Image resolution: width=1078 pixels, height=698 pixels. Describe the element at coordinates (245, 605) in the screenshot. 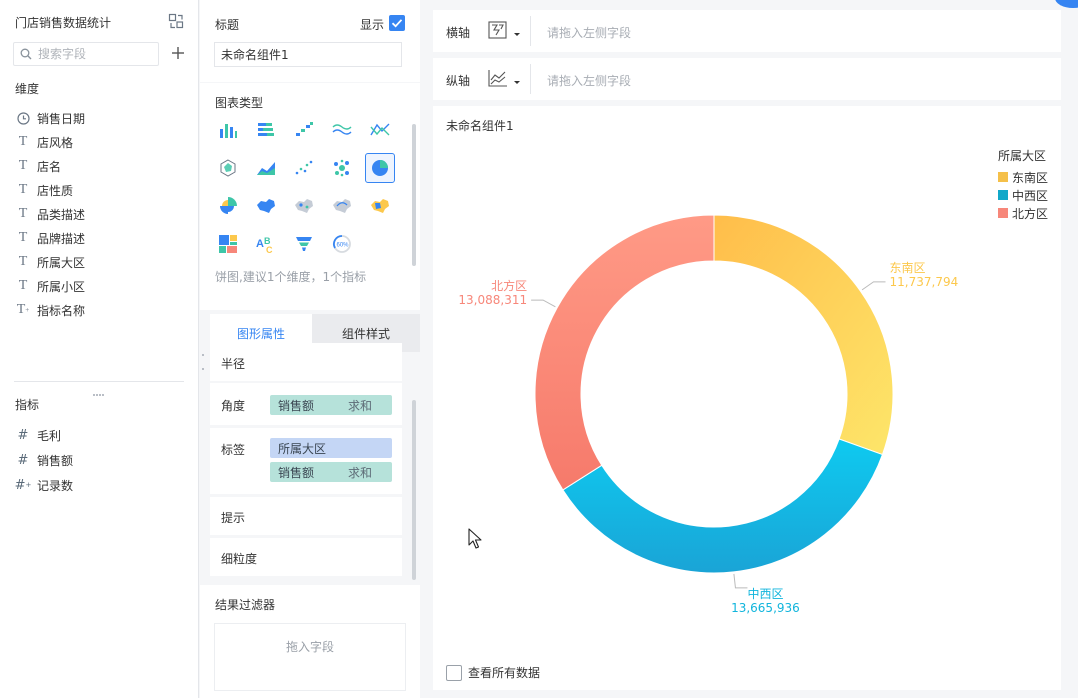

I see `result-filter-label: 结果过滤器` at that location.